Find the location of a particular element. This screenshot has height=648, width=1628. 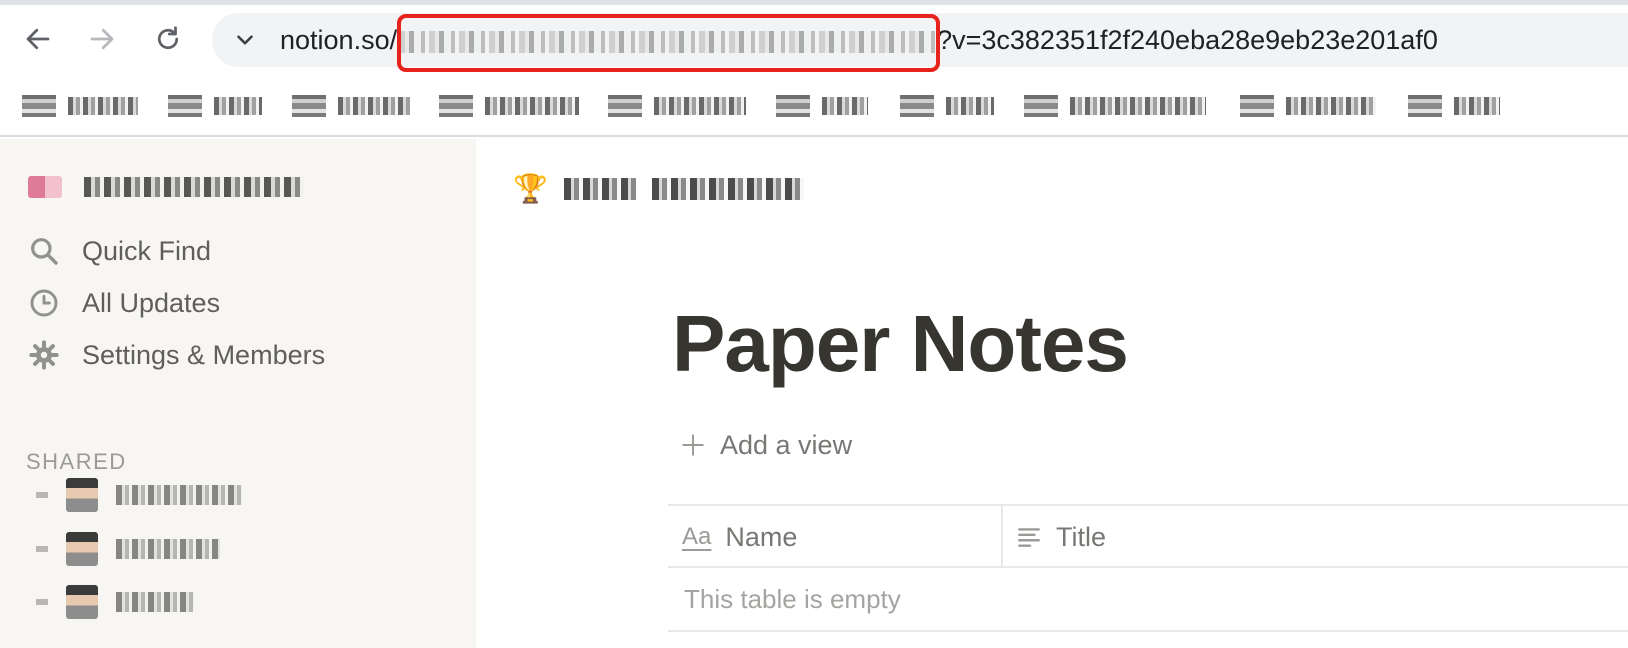

column-header-title: Title is located at coordinates (1061, 537).